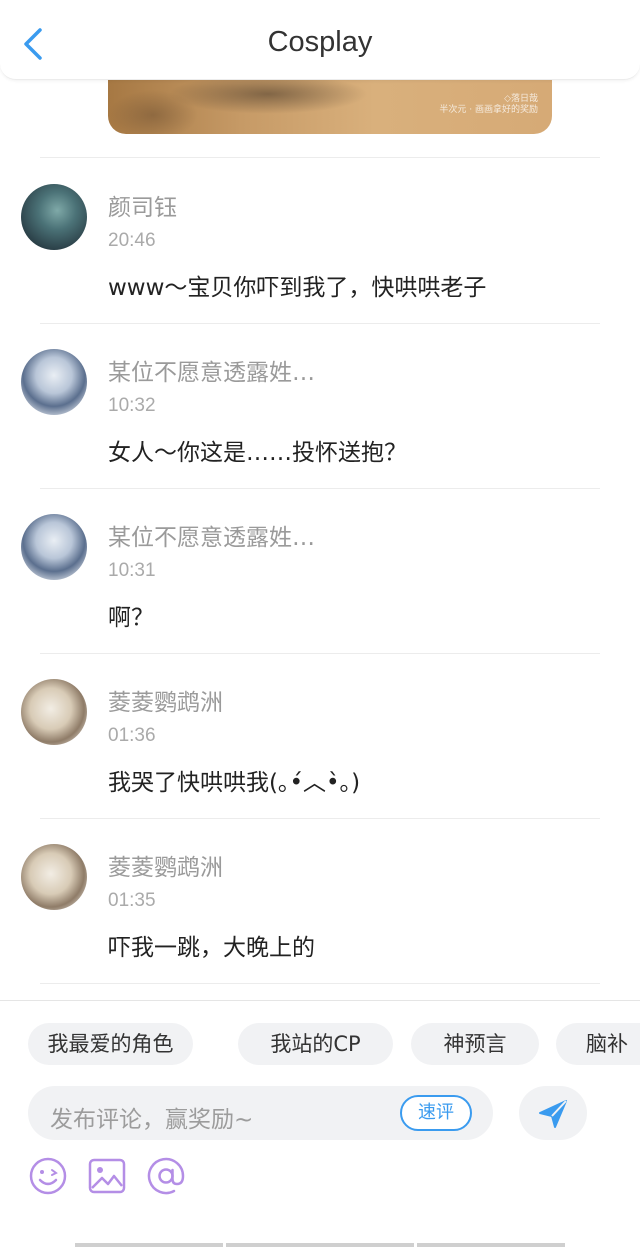 Image resolution: width=640 pixels, height=1247 pixels. What do you see at coordinates (132, 900) in the screenshot?
I see `comment-time: 01:35` at bounding box center [132, 900].